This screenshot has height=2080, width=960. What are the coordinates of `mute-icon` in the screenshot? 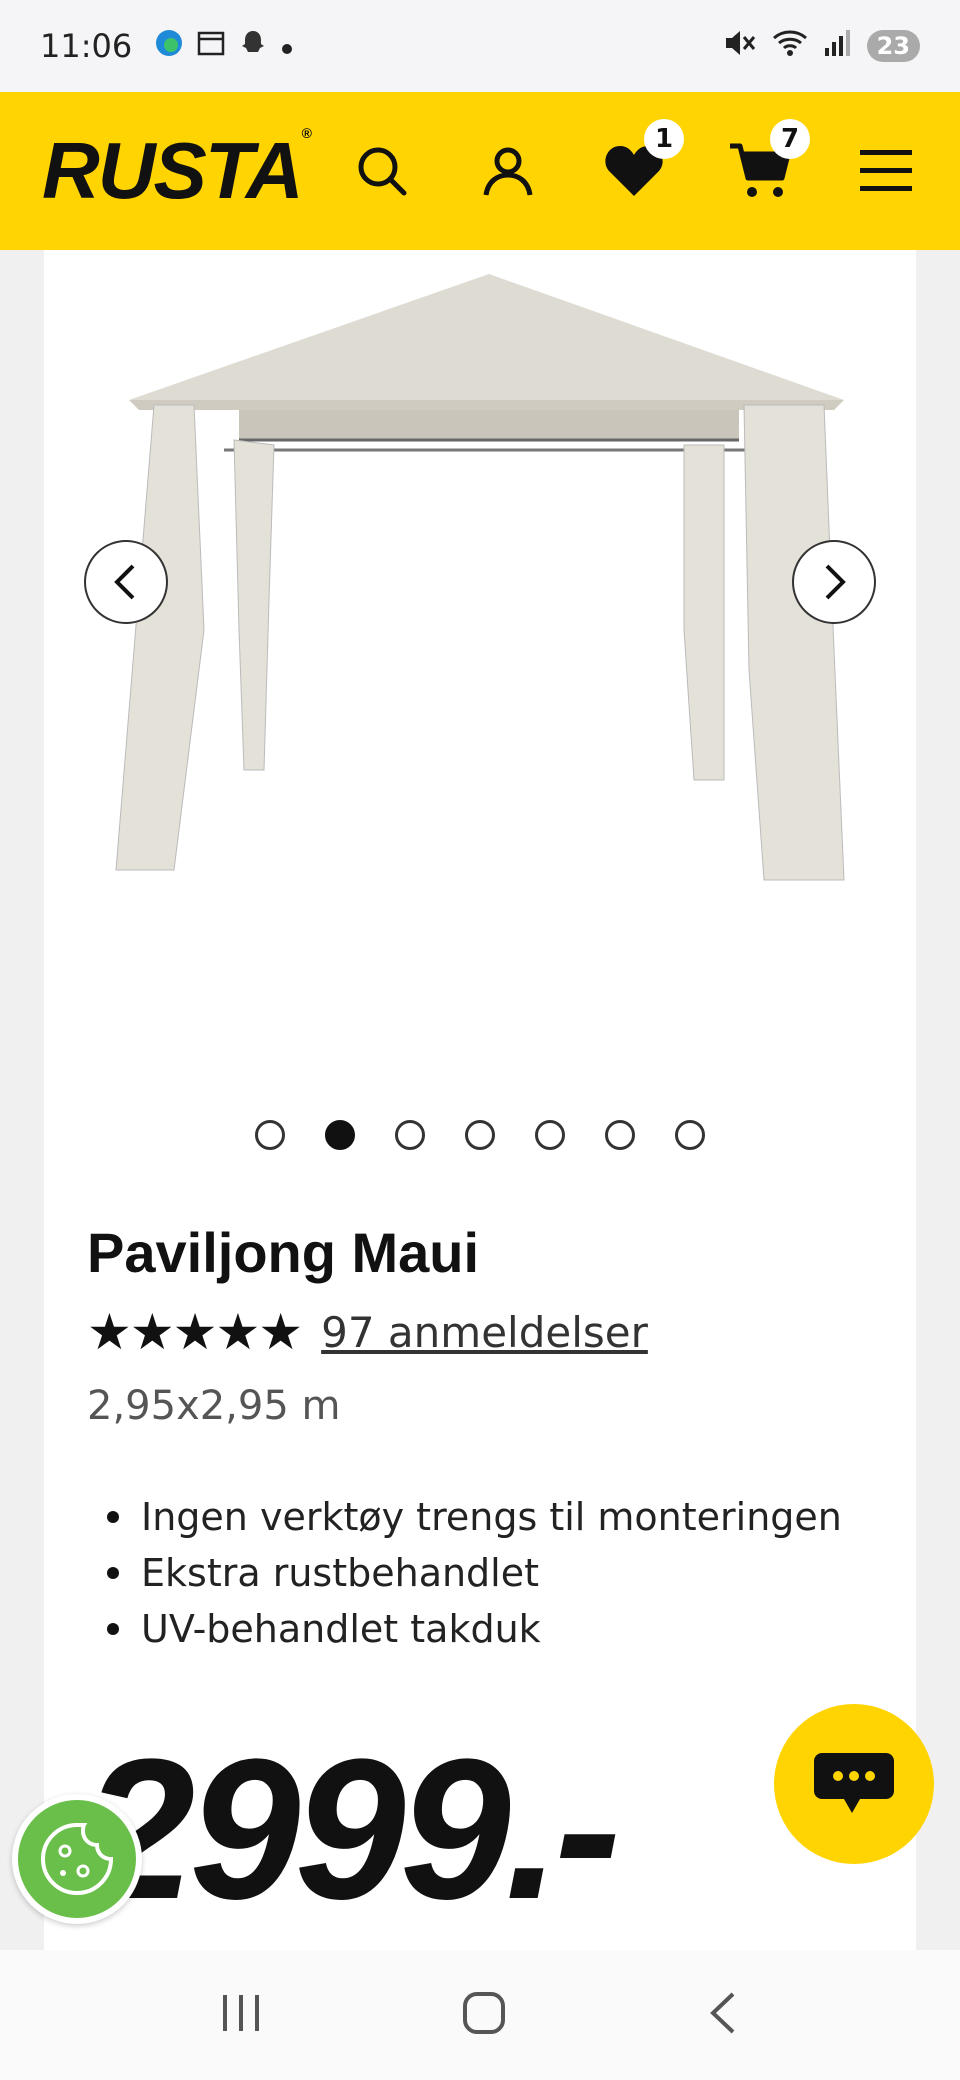 It's located at (740, 46).